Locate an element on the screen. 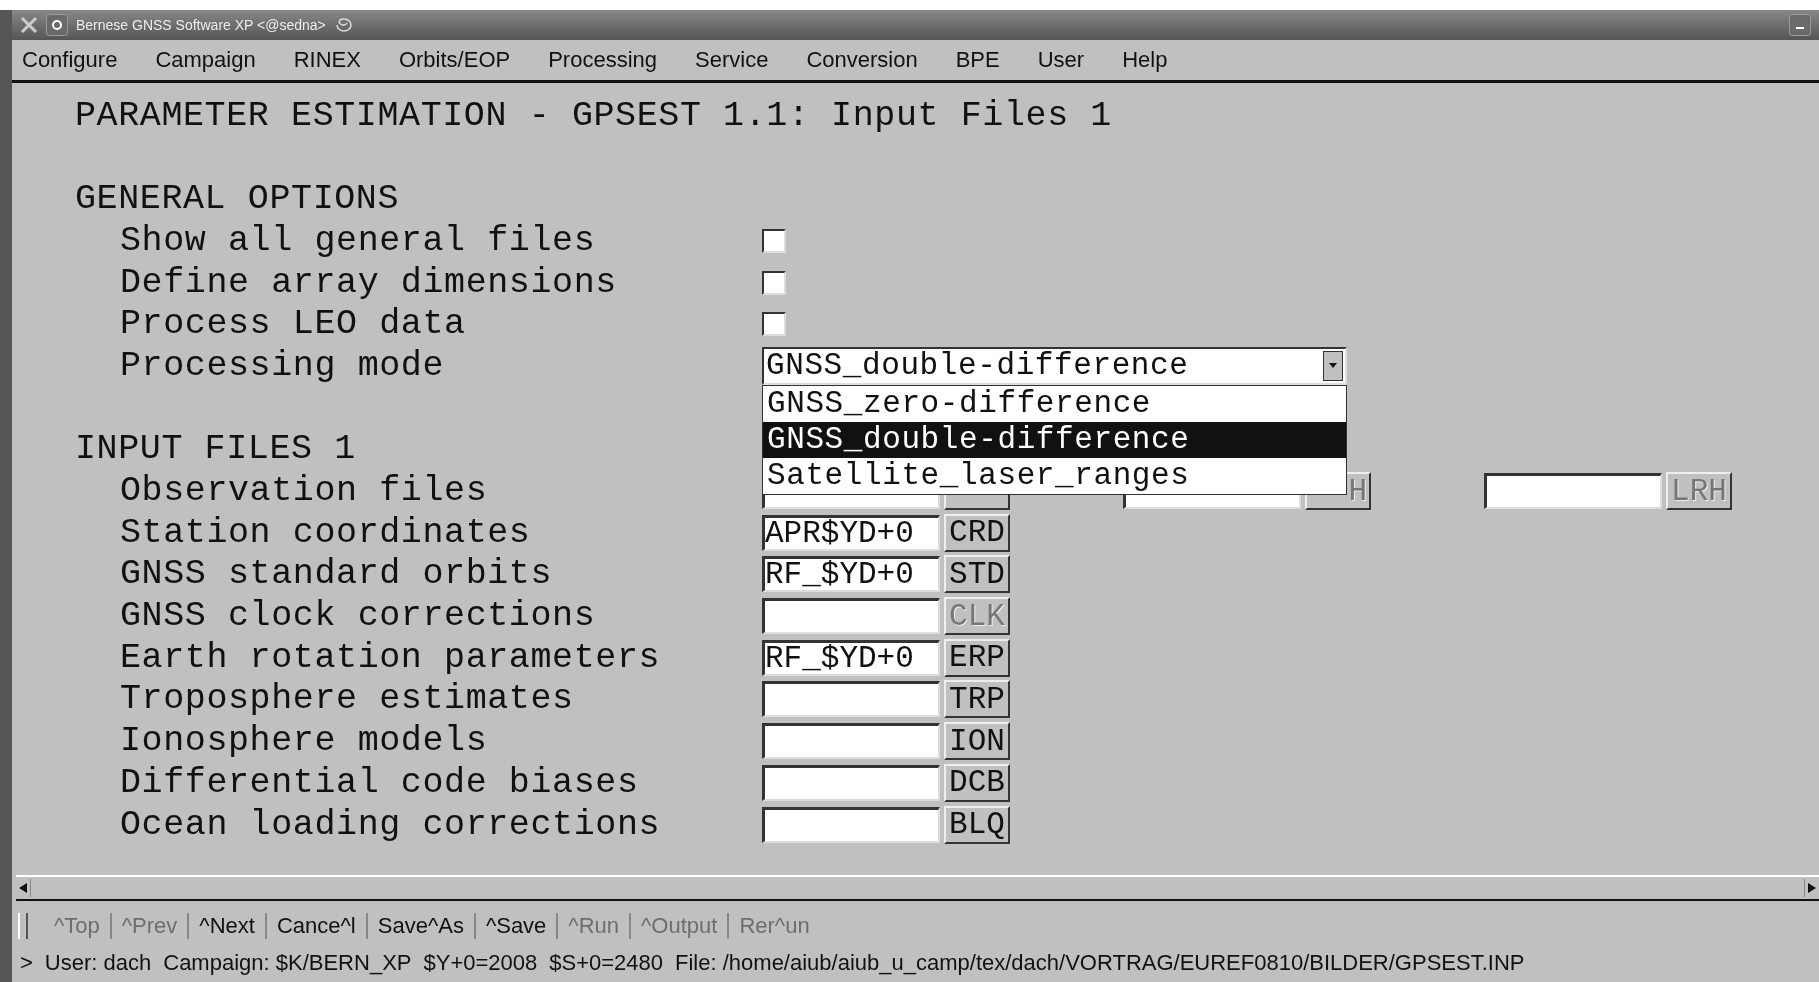  option-label: Troposphere estimates is located at coordinates (347, 699).